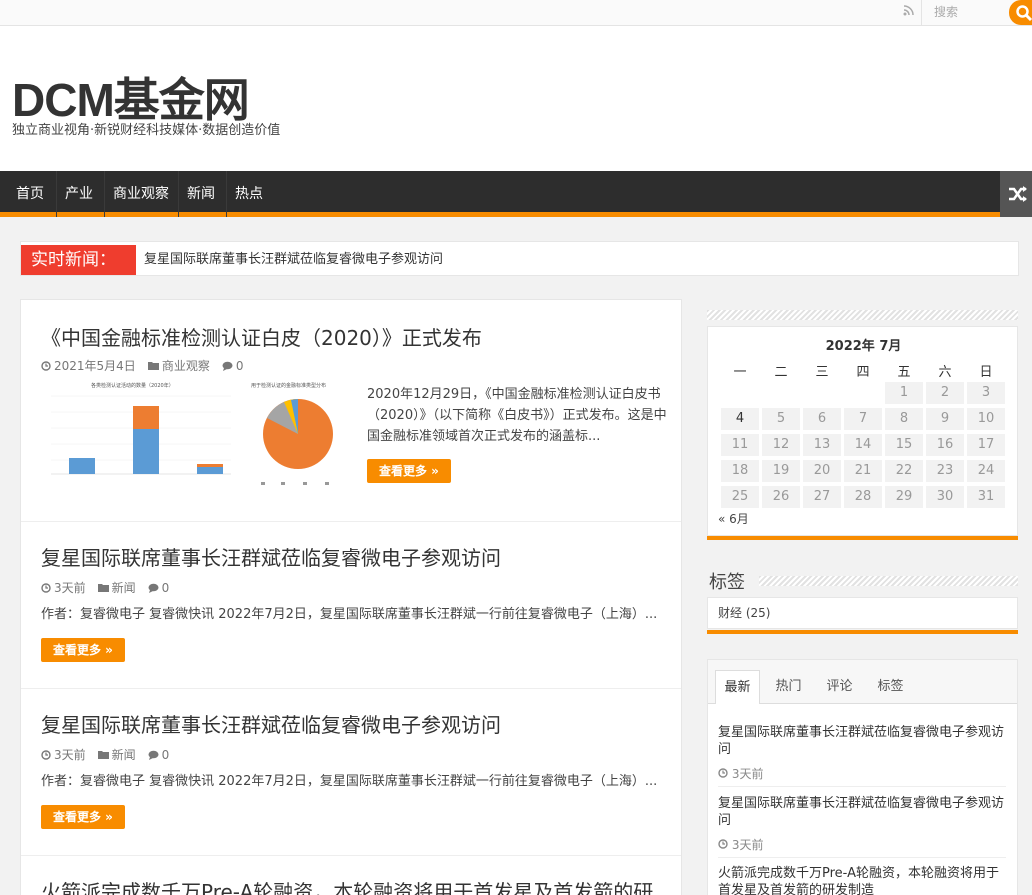 This screenshot has height=895, width=1032. I want to click on calendar-day: 10, so click(986, 419).